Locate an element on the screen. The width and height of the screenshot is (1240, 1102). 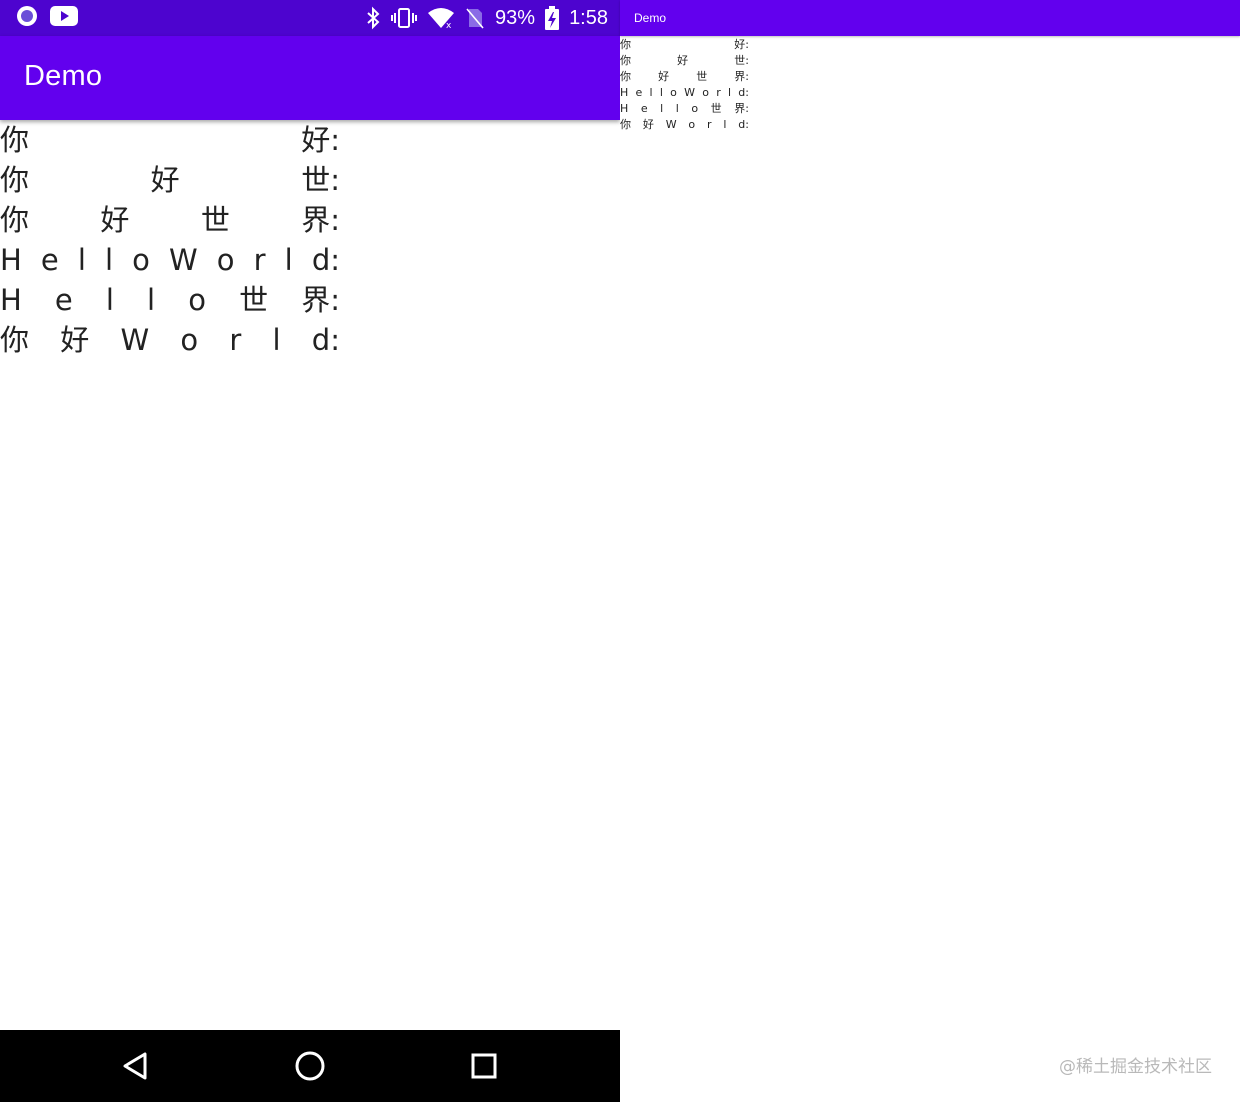
mini-text-row: 你 好 世 界: is located at coordinates (684, 77).